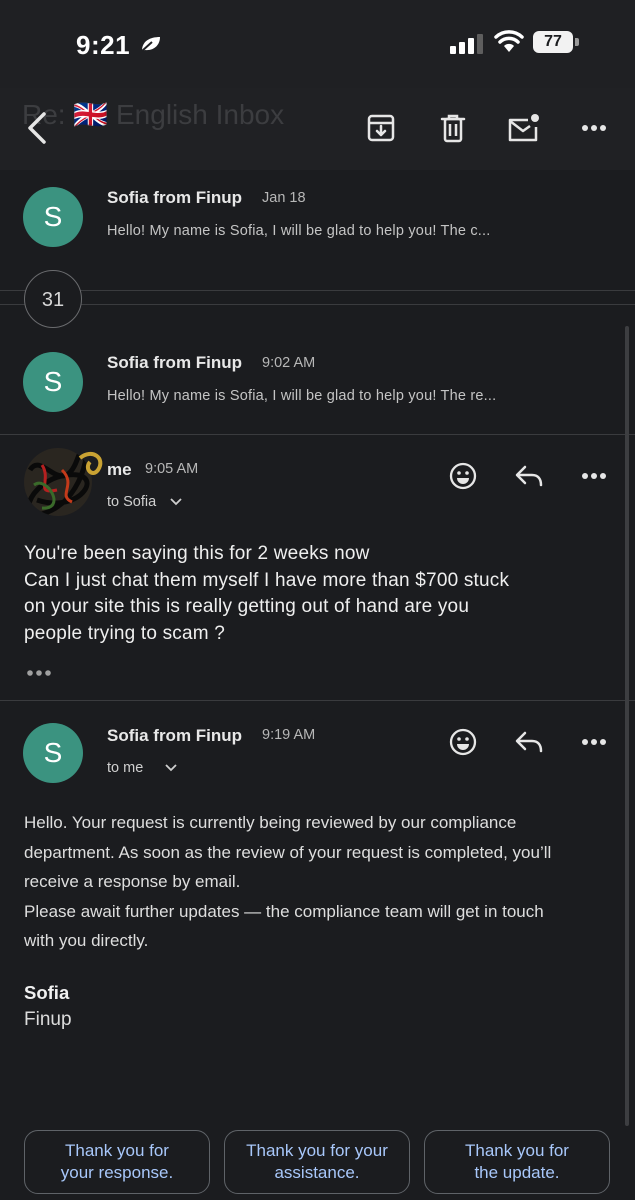 The image size is (635, 1200). I want to click on recipient-label: to Sofia, so click(132, 502).